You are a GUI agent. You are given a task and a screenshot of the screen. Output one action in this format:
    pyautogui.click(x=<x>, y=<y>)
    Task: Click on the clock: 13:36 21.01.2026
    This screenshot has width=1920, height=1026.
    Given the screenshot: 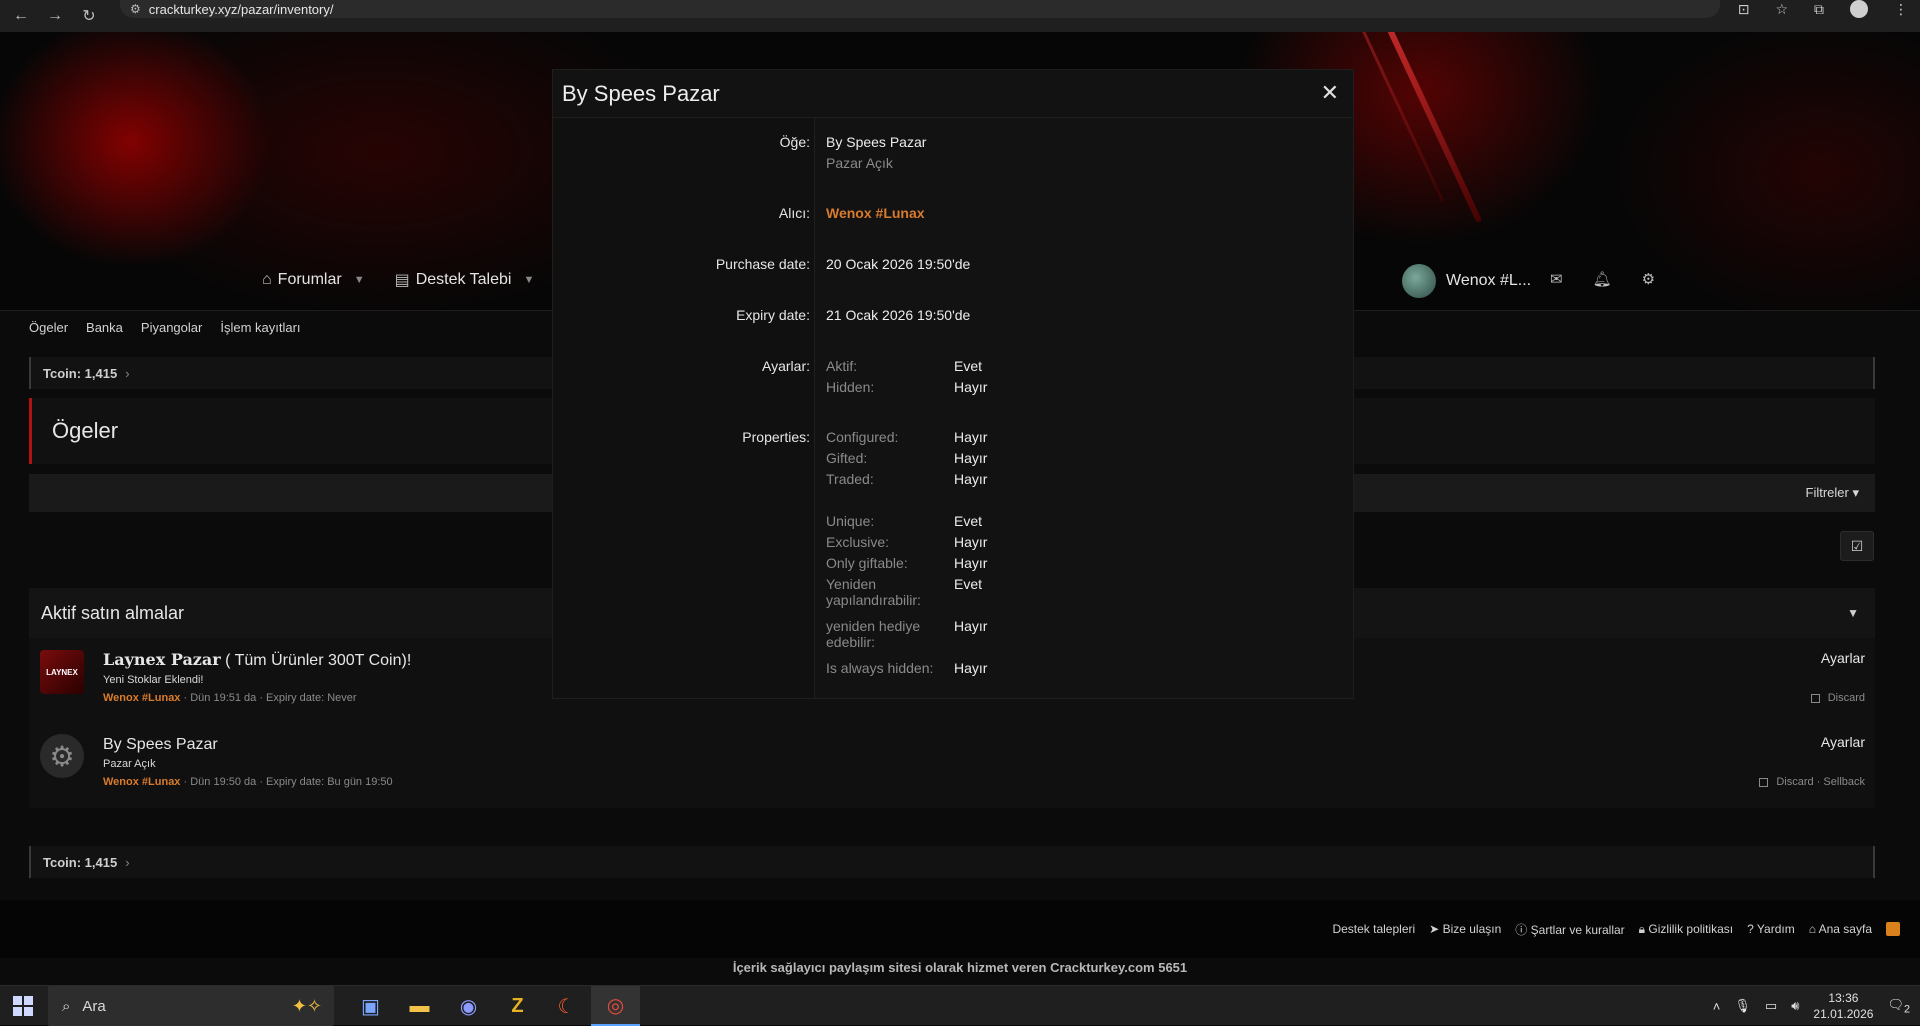 What is the action you would take?
    pyautogui.click(x=1843, y=1006)
    